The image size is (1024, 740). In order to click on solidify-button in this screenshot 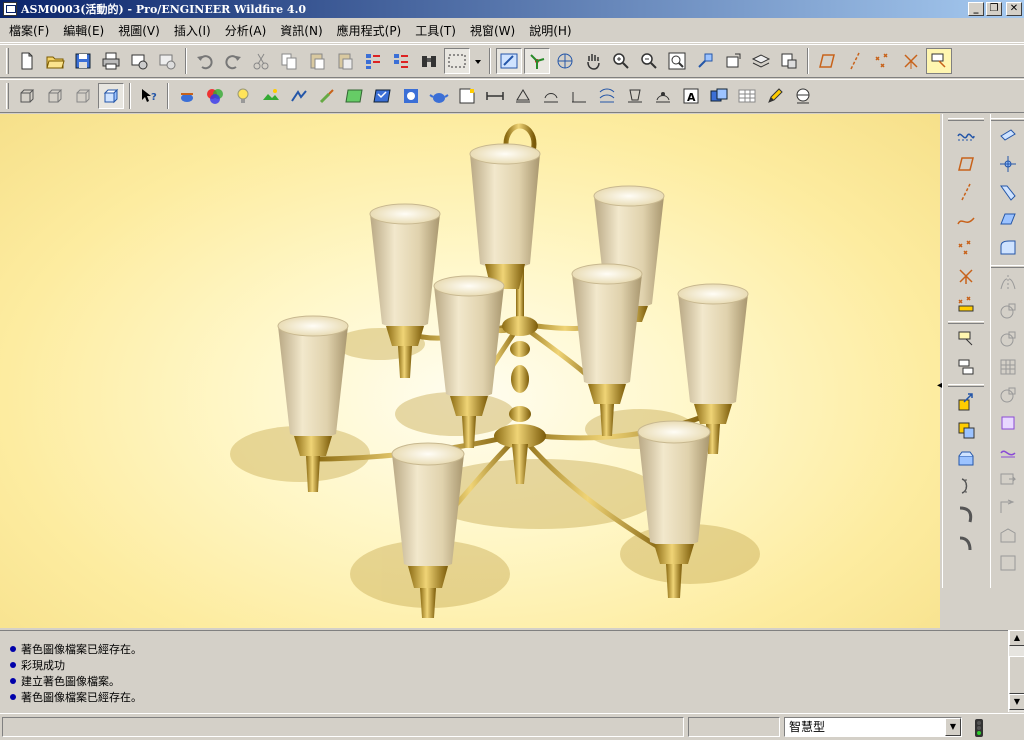, I will do `click(1008, 451)`.